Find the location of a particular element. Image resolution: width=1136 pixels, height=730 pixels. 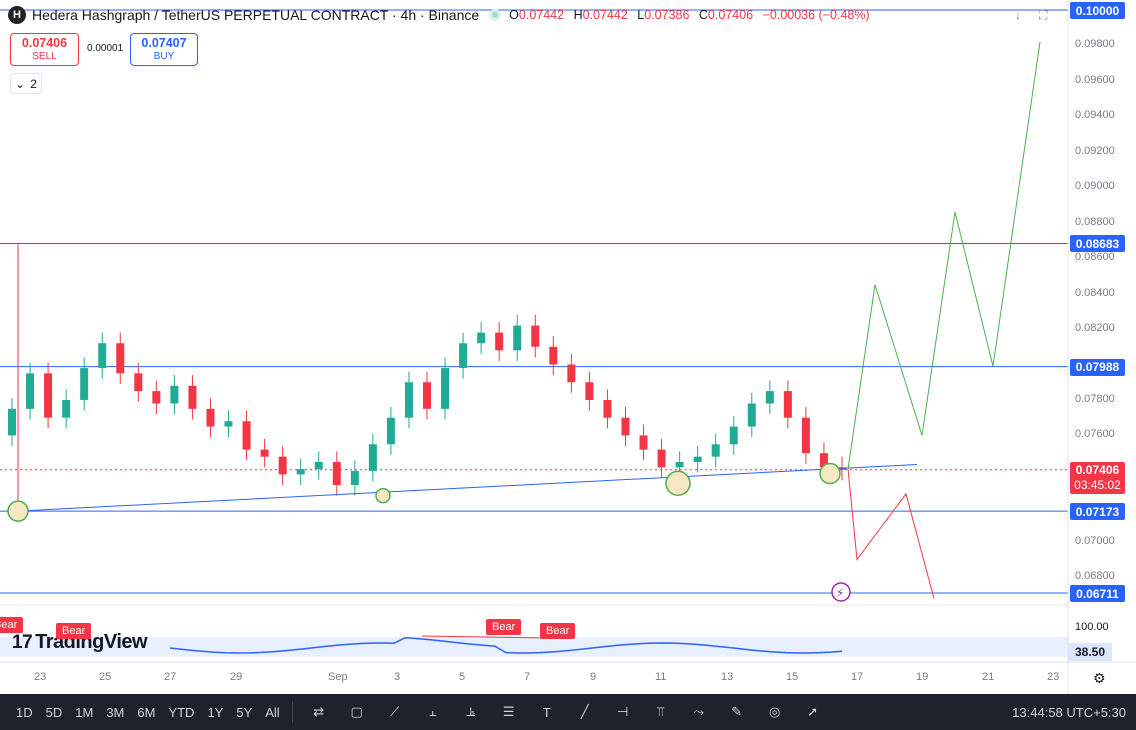

price-tick: 0.09400 is located at coordinates (1095, 115).